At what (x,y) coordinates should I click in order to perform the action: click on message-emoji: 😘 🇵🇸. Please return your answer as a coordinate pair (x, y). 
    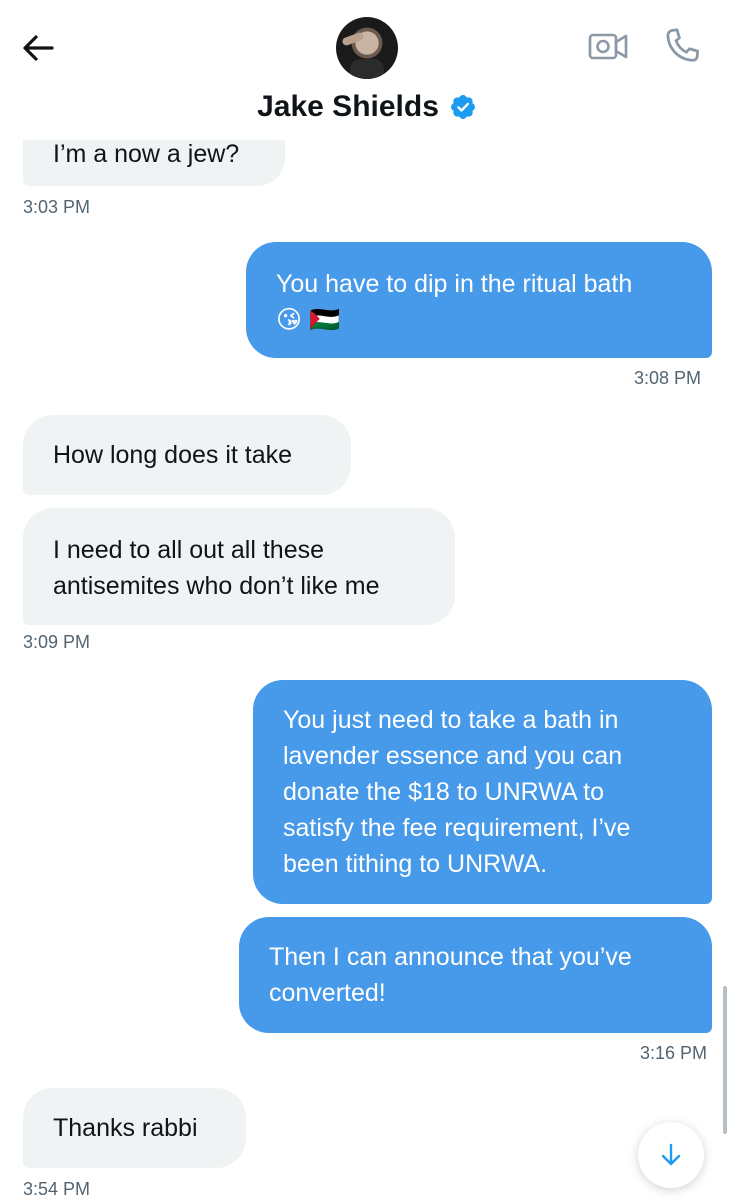
    Looking at the image, I should click on (308, 320).